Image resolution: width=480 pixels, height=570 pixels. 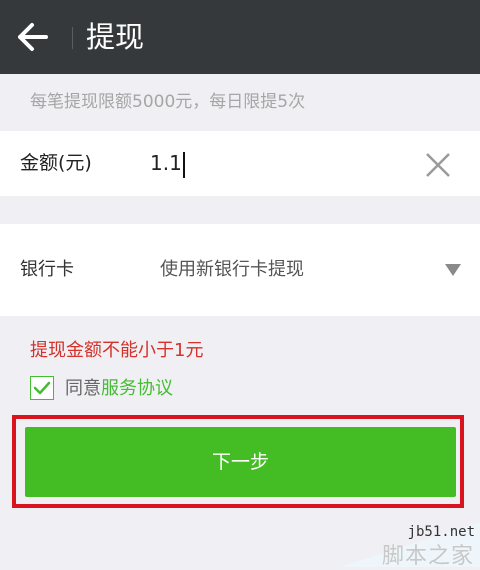 I want to click on text-caret, so click(x=183, y=164).